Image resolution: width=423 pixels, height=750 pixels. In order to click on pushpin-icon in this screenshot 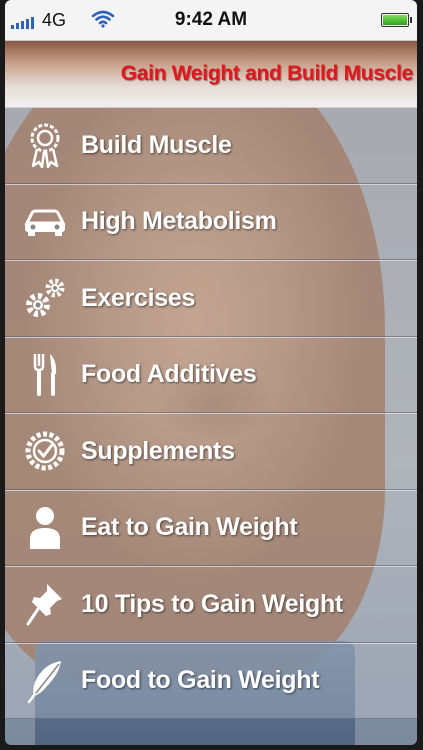, I will do `click(45, 604)`.